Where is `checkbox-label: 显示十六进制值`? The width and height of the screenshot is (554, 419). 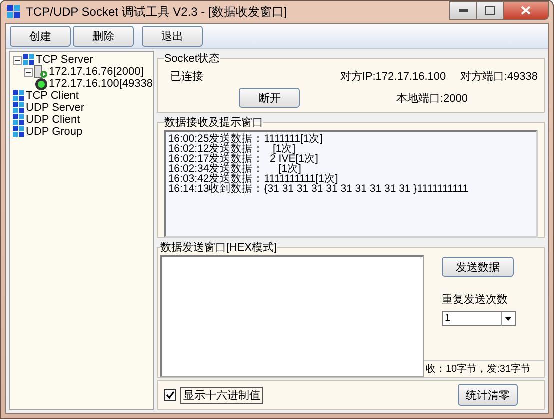 checkbox-label: 显示十六进制值 is located at coordinates (222, 395).